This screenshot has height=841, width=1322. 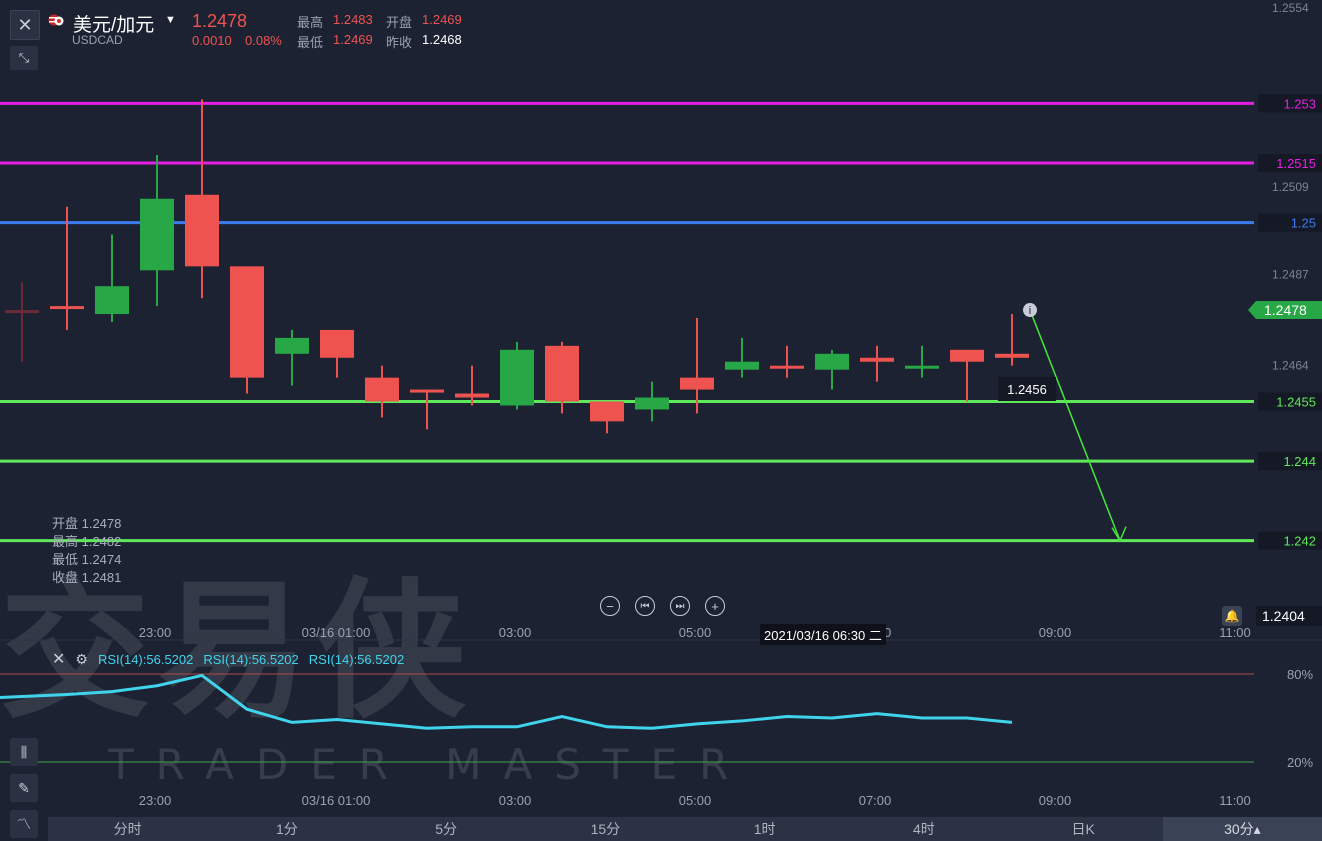 What do you see at coordinates (1027, 389) in the screenshot?
I see `projection-label: 1.2456` at bounding box center [1027, 389].